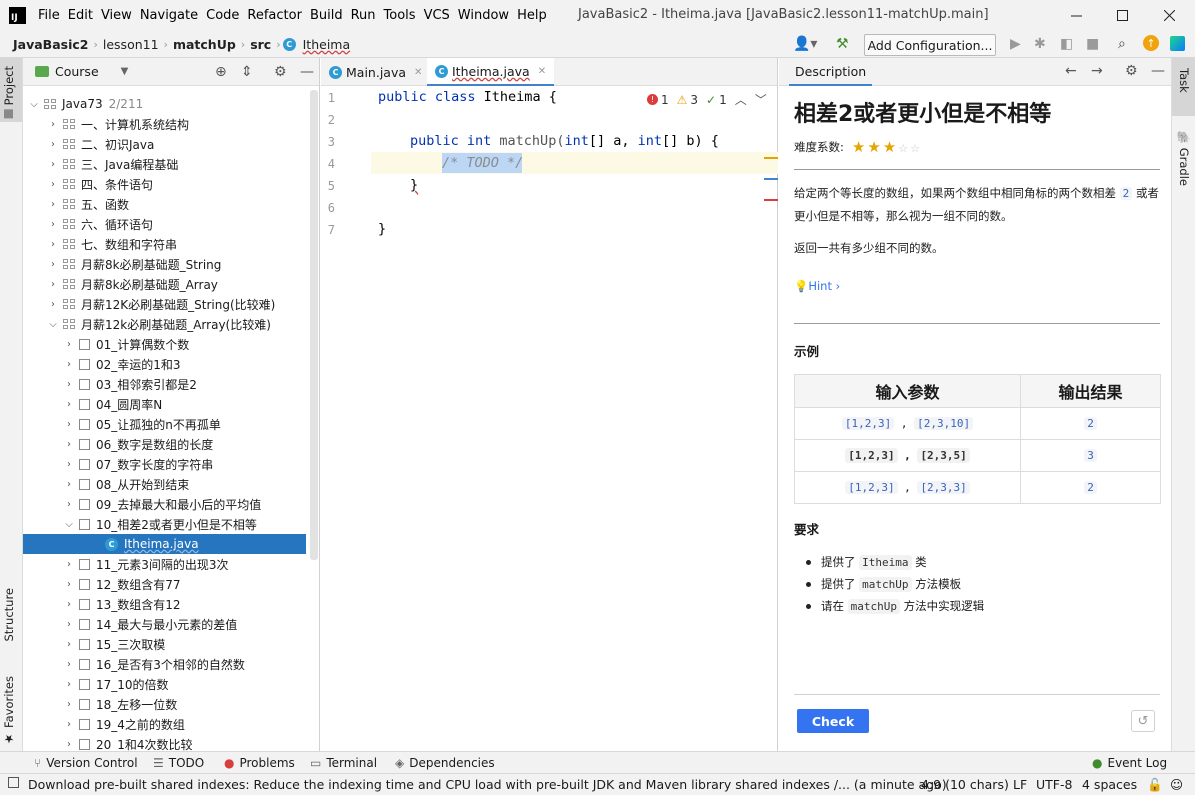  Describe the element at coordinates (482, 163) in the screenshot. I see `code-line-4: /* TODO */` at that location.